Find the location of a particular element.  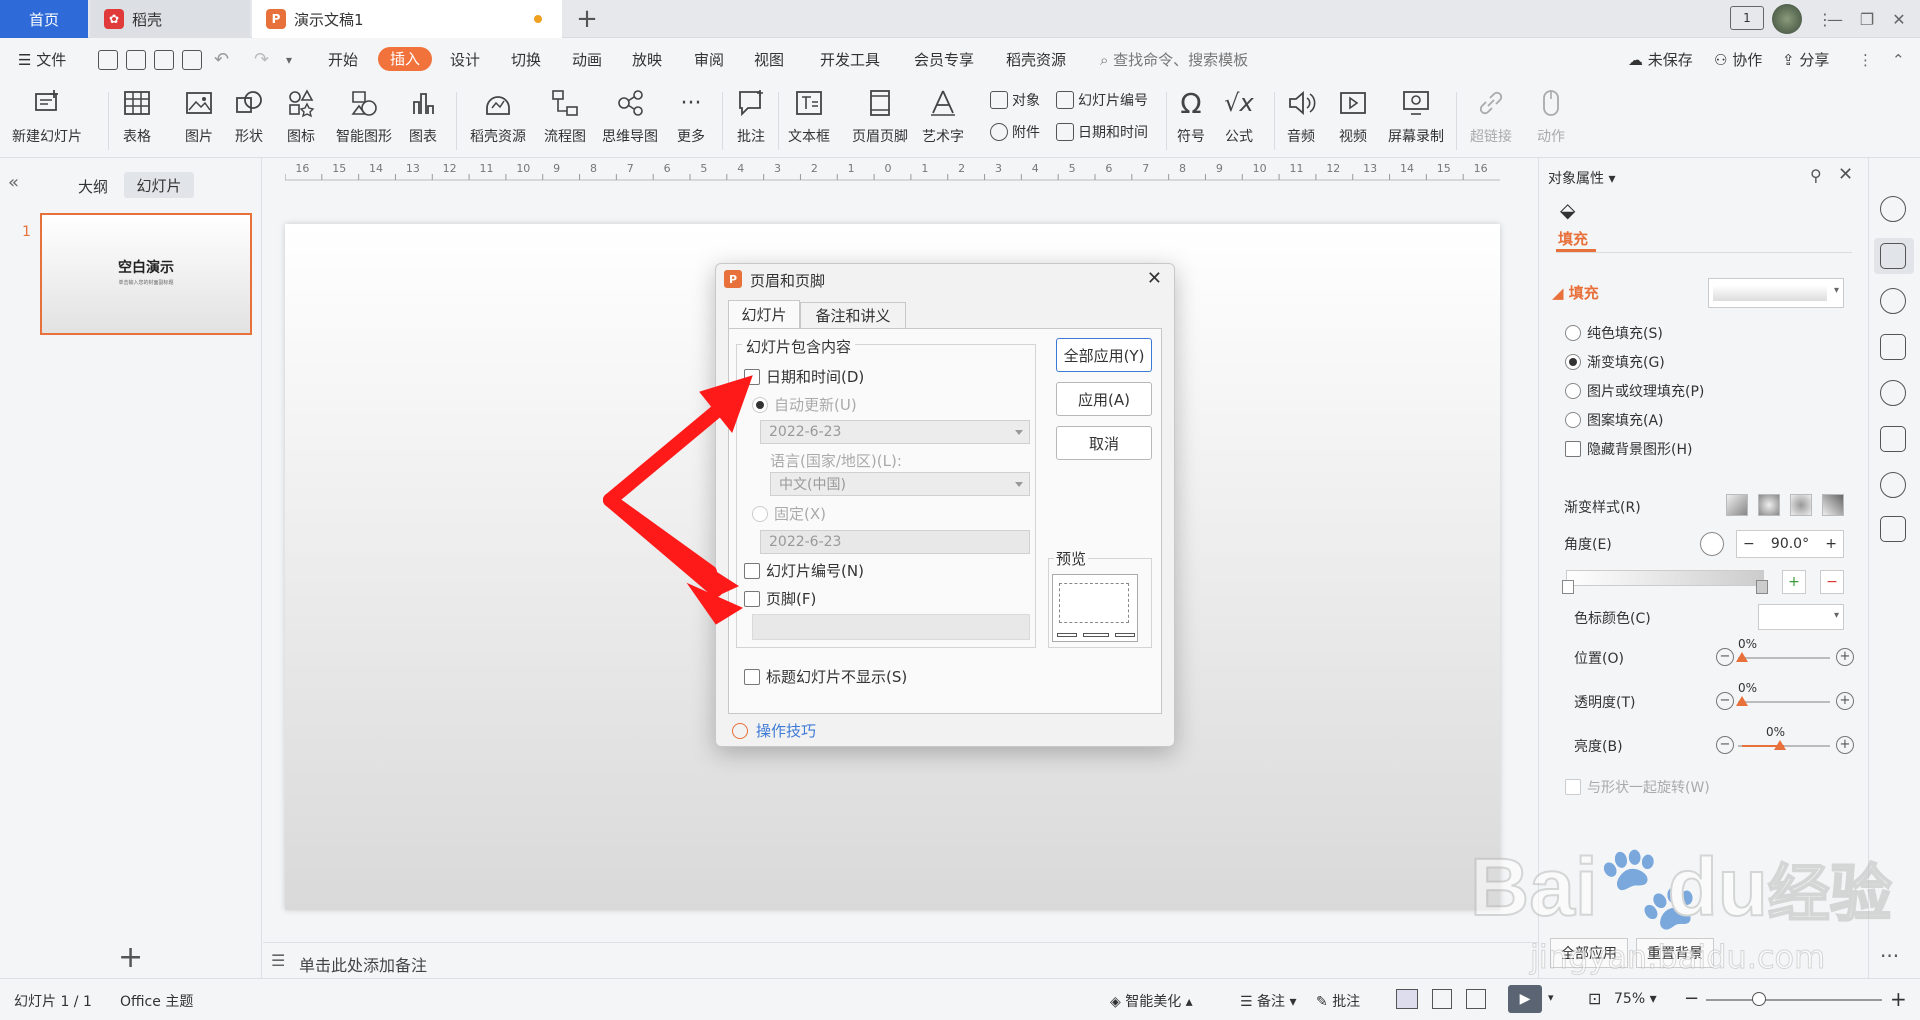

share-button: ⇪ 分享 is located at coordinates (1805, 60).